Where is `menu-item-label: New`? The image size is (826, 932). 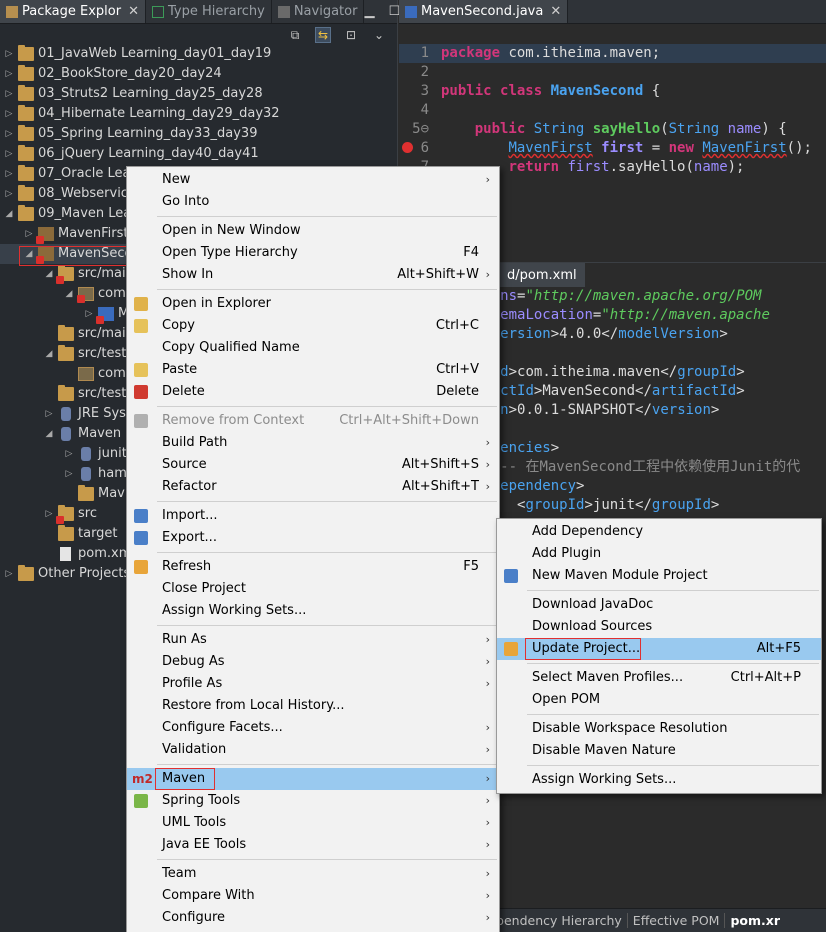
menu-item-label: New is located at coordinates (176, 179).